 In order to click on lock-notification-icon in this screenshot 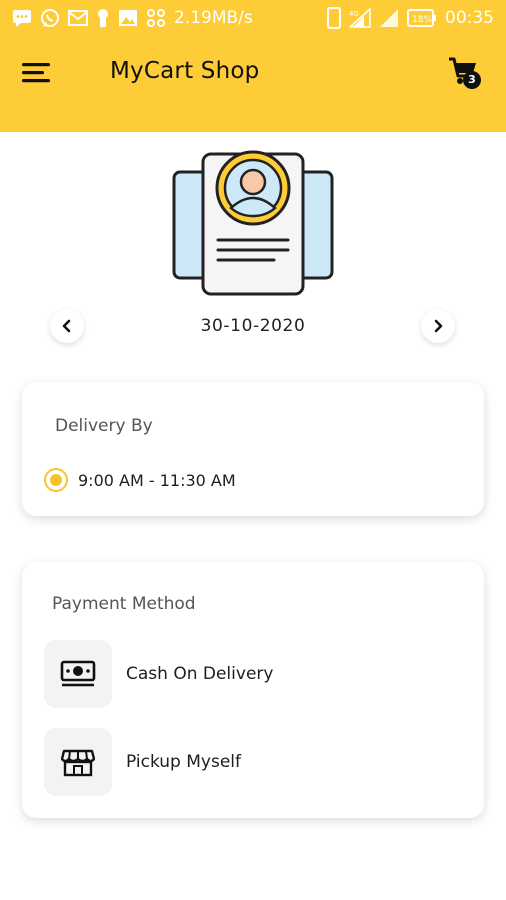, I will do `click(103, 18)`.